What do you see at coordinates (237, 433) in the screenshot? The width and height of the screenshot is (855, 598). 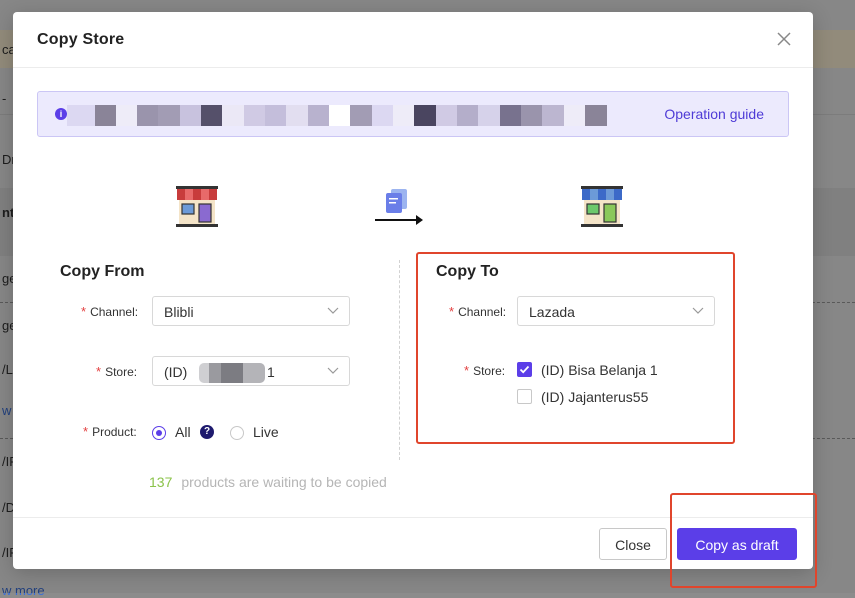 I see `product-live-radio` at bounding box center [237, 433].